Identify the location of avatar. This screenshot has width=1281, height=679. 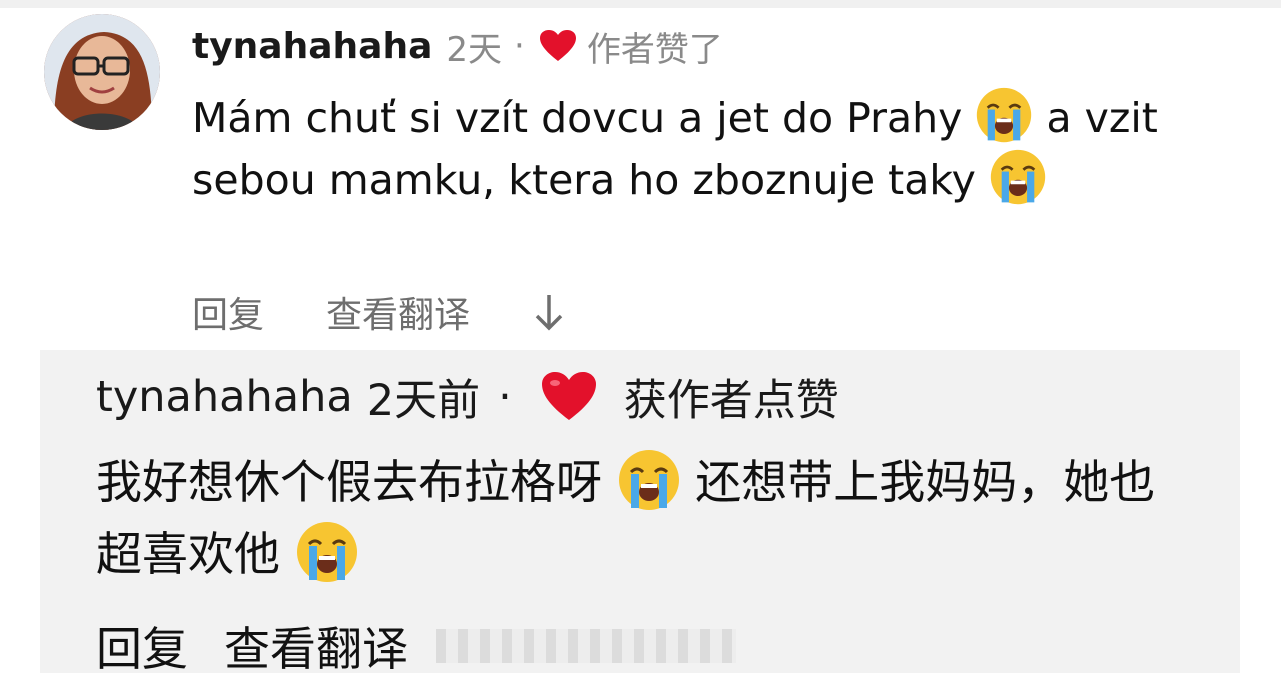
(102, 72).